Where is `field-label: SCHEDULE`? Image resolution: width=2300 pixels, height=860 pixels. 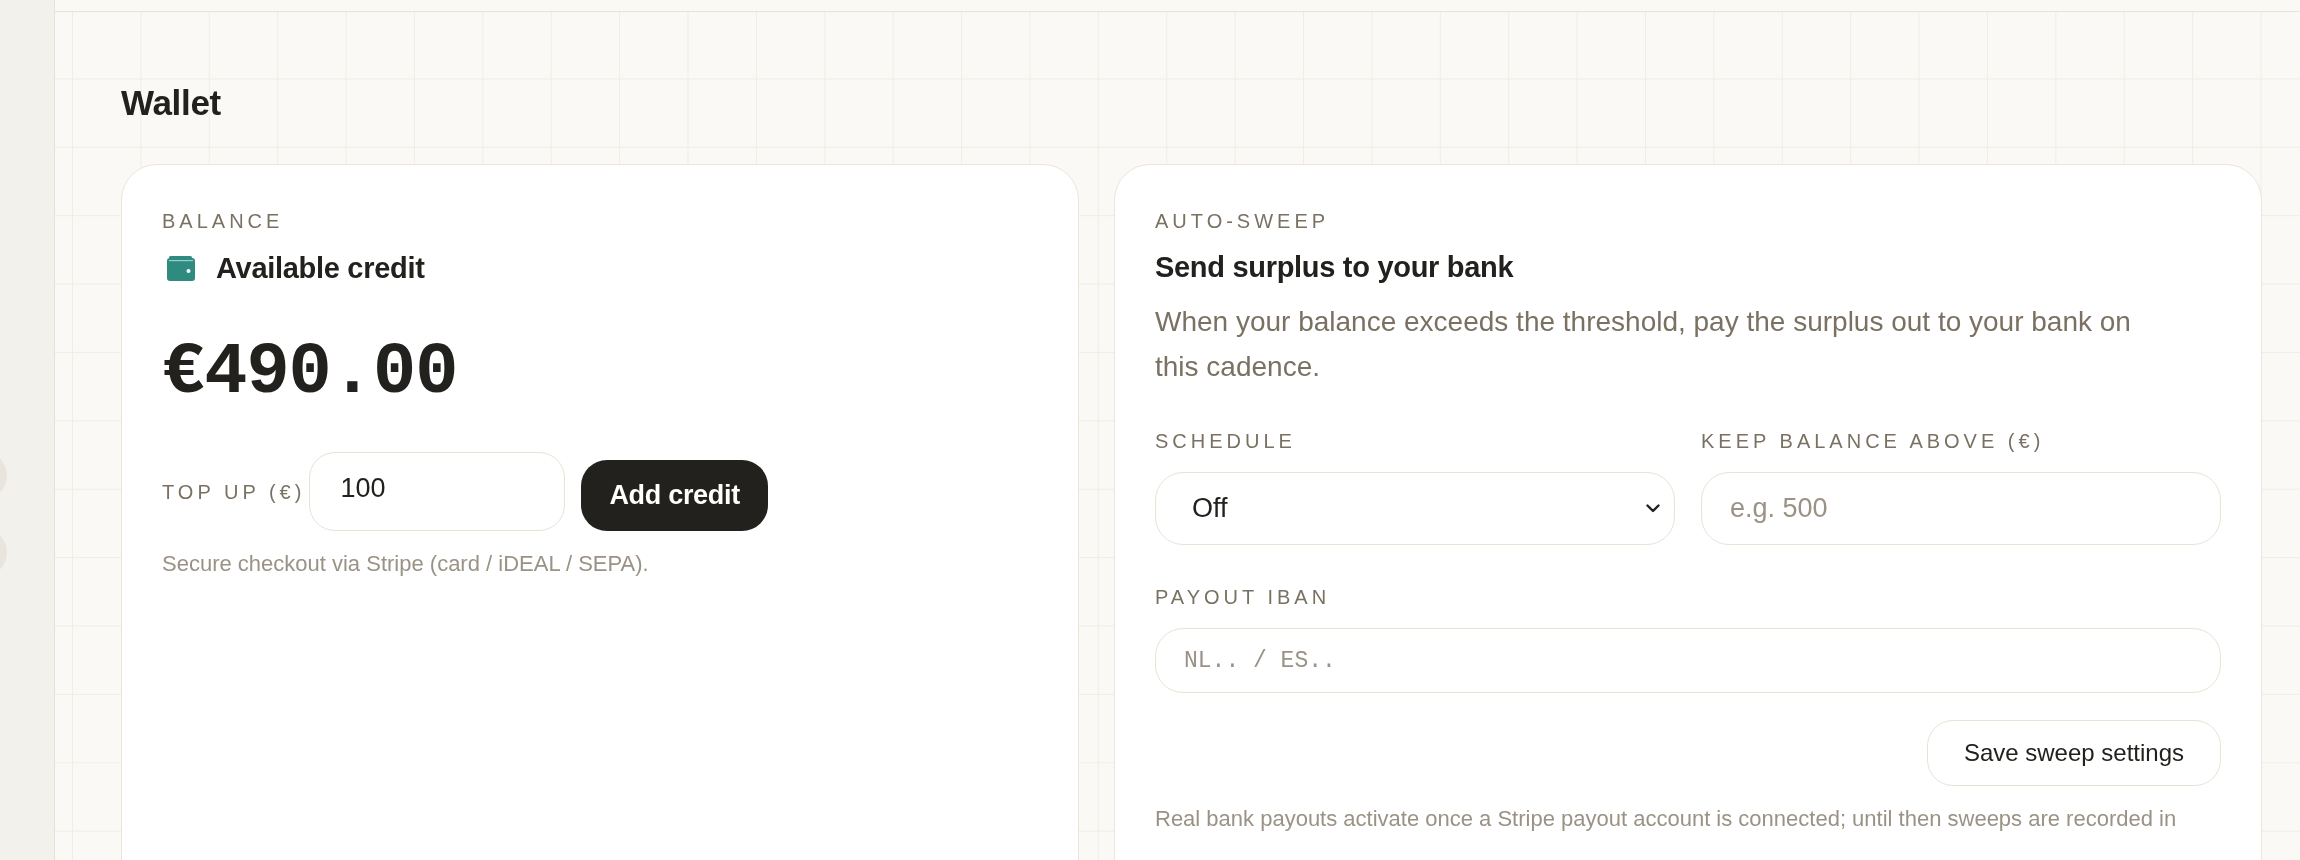 field-label: SCHEDULE is located at coordinates (1226, 441).